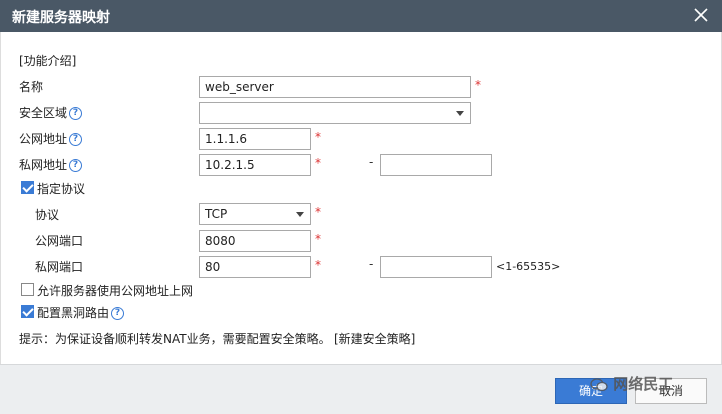 This screenshot has width=722, height=414. Describe the element at coordinates (361, 389) in the screenshot. I see `dialog-footer: 确定 取消 网络民工` at that location.